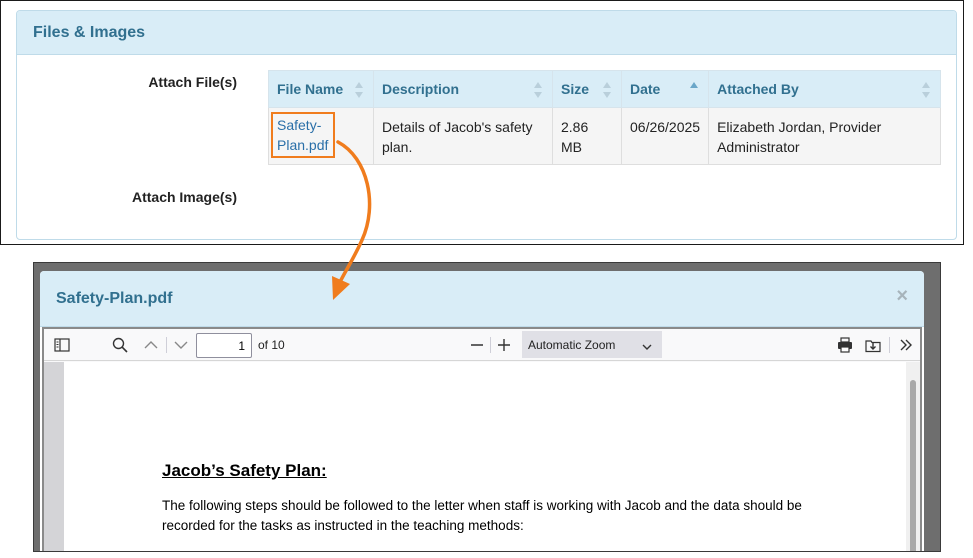  I want to click on plus-icon, so click(504, 345).